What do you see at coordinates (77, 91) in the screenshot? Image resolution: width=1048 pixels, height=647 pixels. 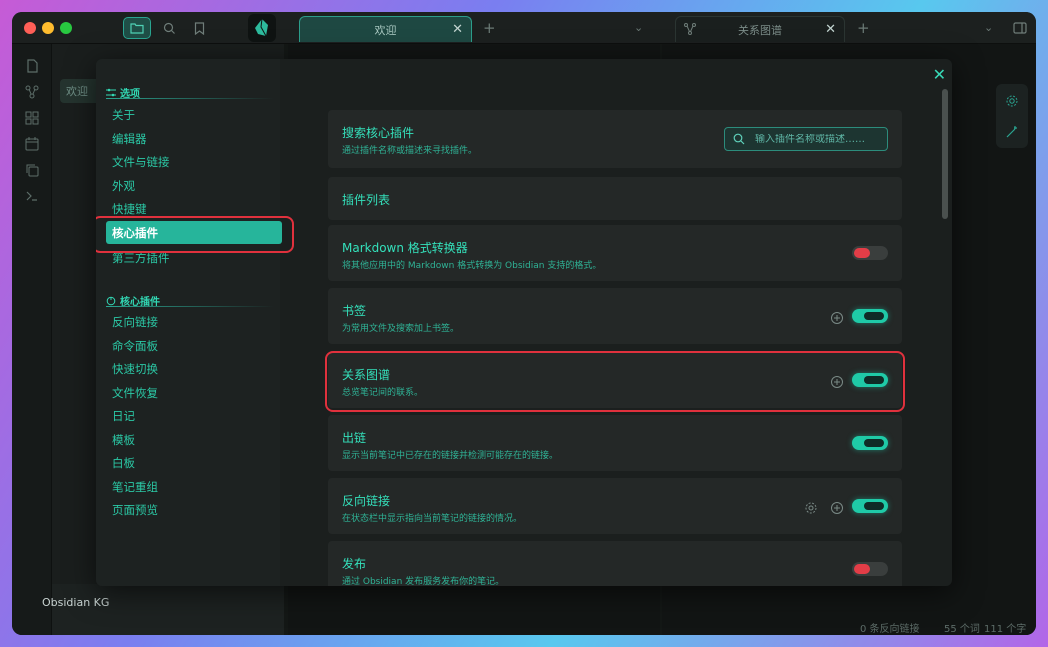 I see `welcome-file-label: 欢迎` at bounding box center [77, 91].